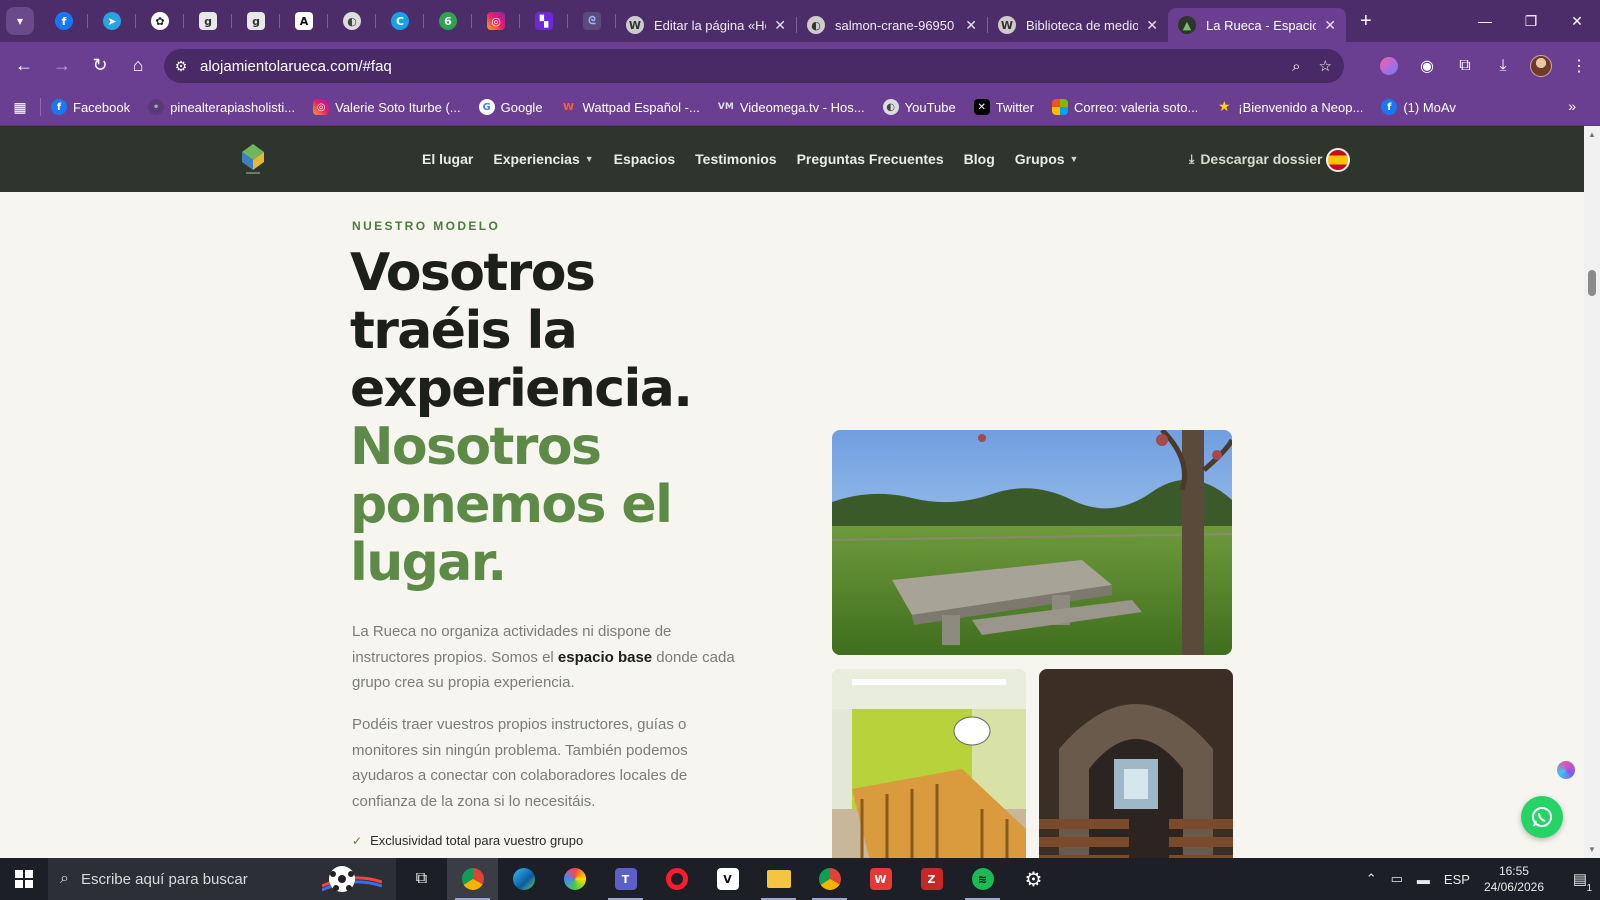  I want to click on nav-el-lugar: El lugar, so click(447, 159).